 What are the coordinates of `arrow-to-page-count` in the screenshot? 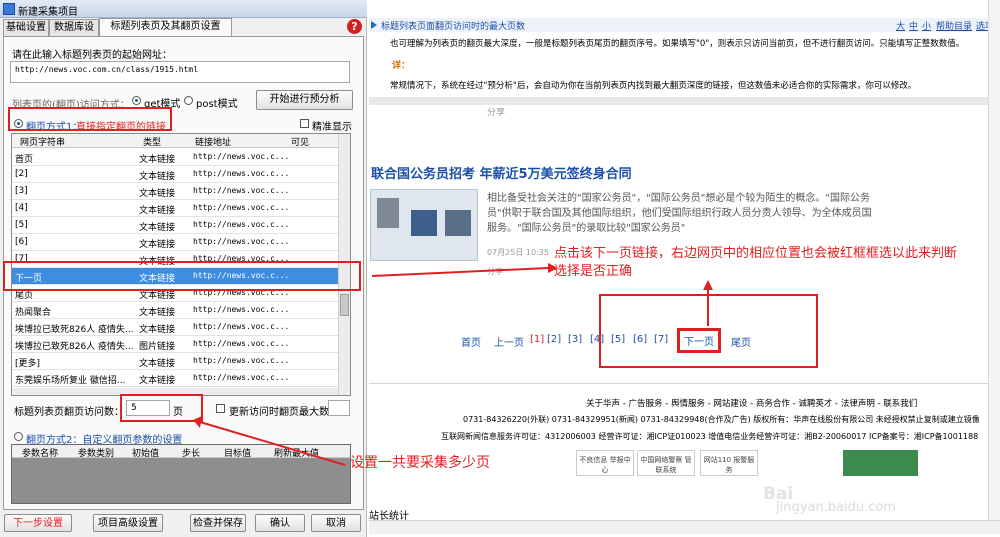 It's located at (272, 443).